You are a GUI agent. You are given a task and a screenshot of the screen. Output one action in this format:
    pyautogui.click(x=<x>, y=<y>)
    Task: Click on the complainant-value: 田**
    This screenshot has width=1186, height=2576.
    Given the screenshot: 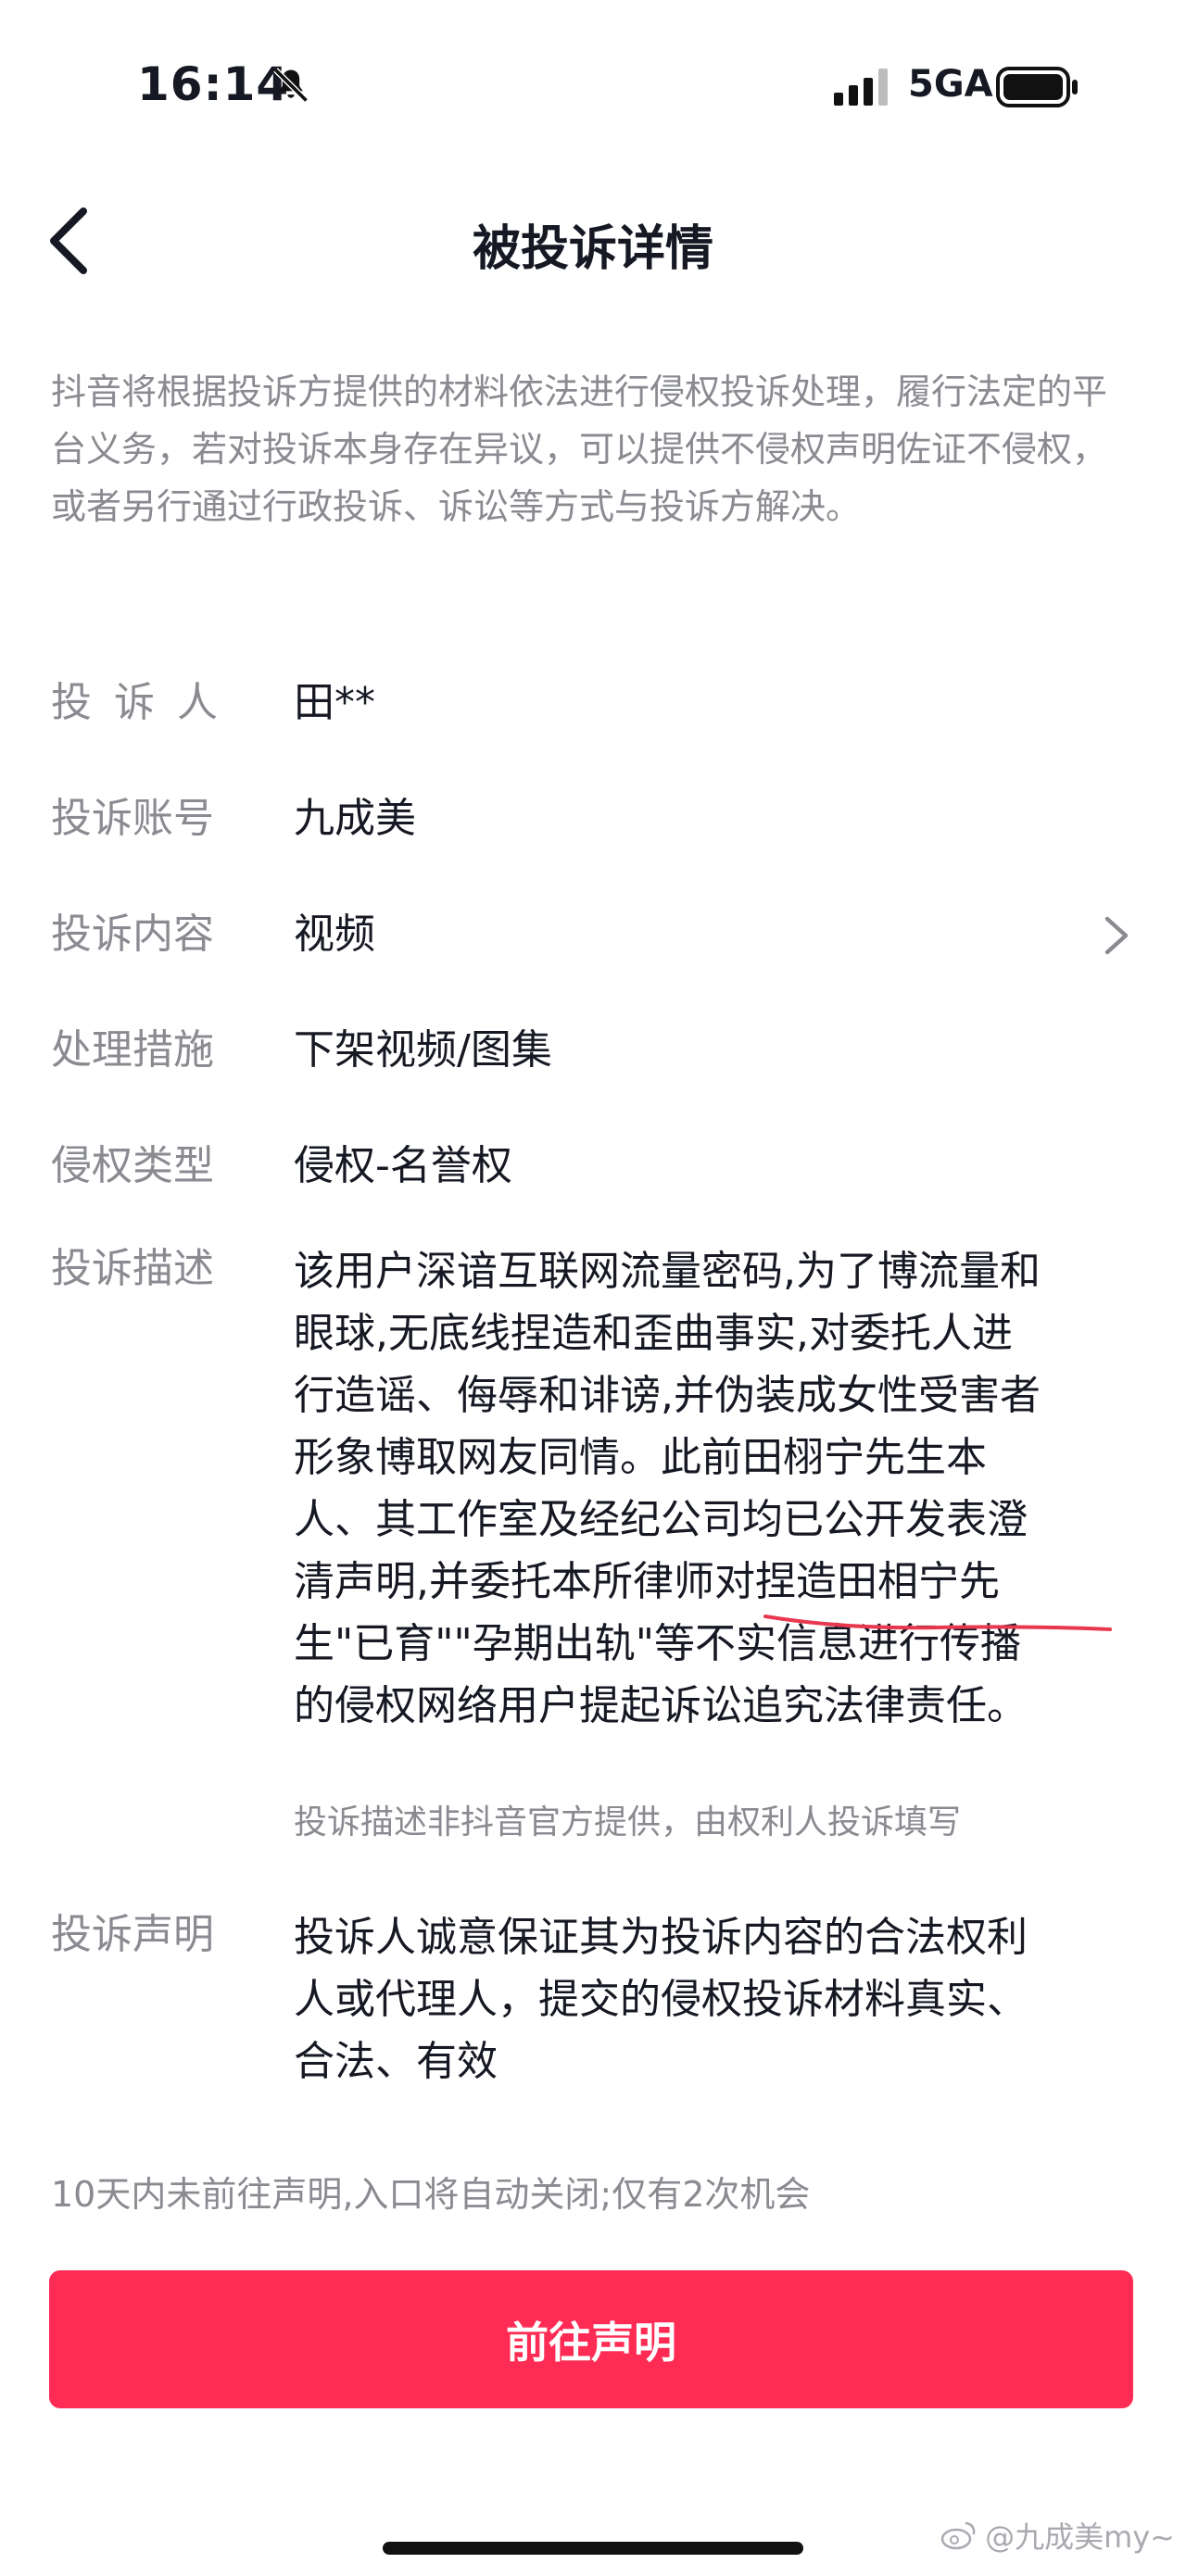 What is the action you would take?
    pyautogui.click(x=334, y=702)
    